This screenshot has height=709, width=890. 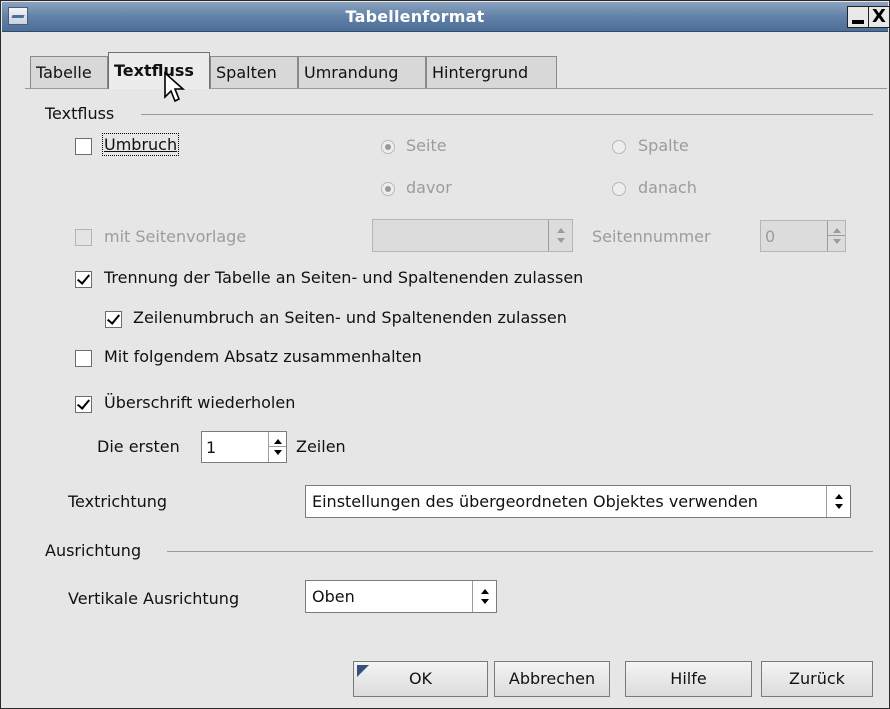 What do you see at coordinates (159, 70) in the screenshot?
I see `tab-textfluss: Textfluss` at bounding box center [159, 70].